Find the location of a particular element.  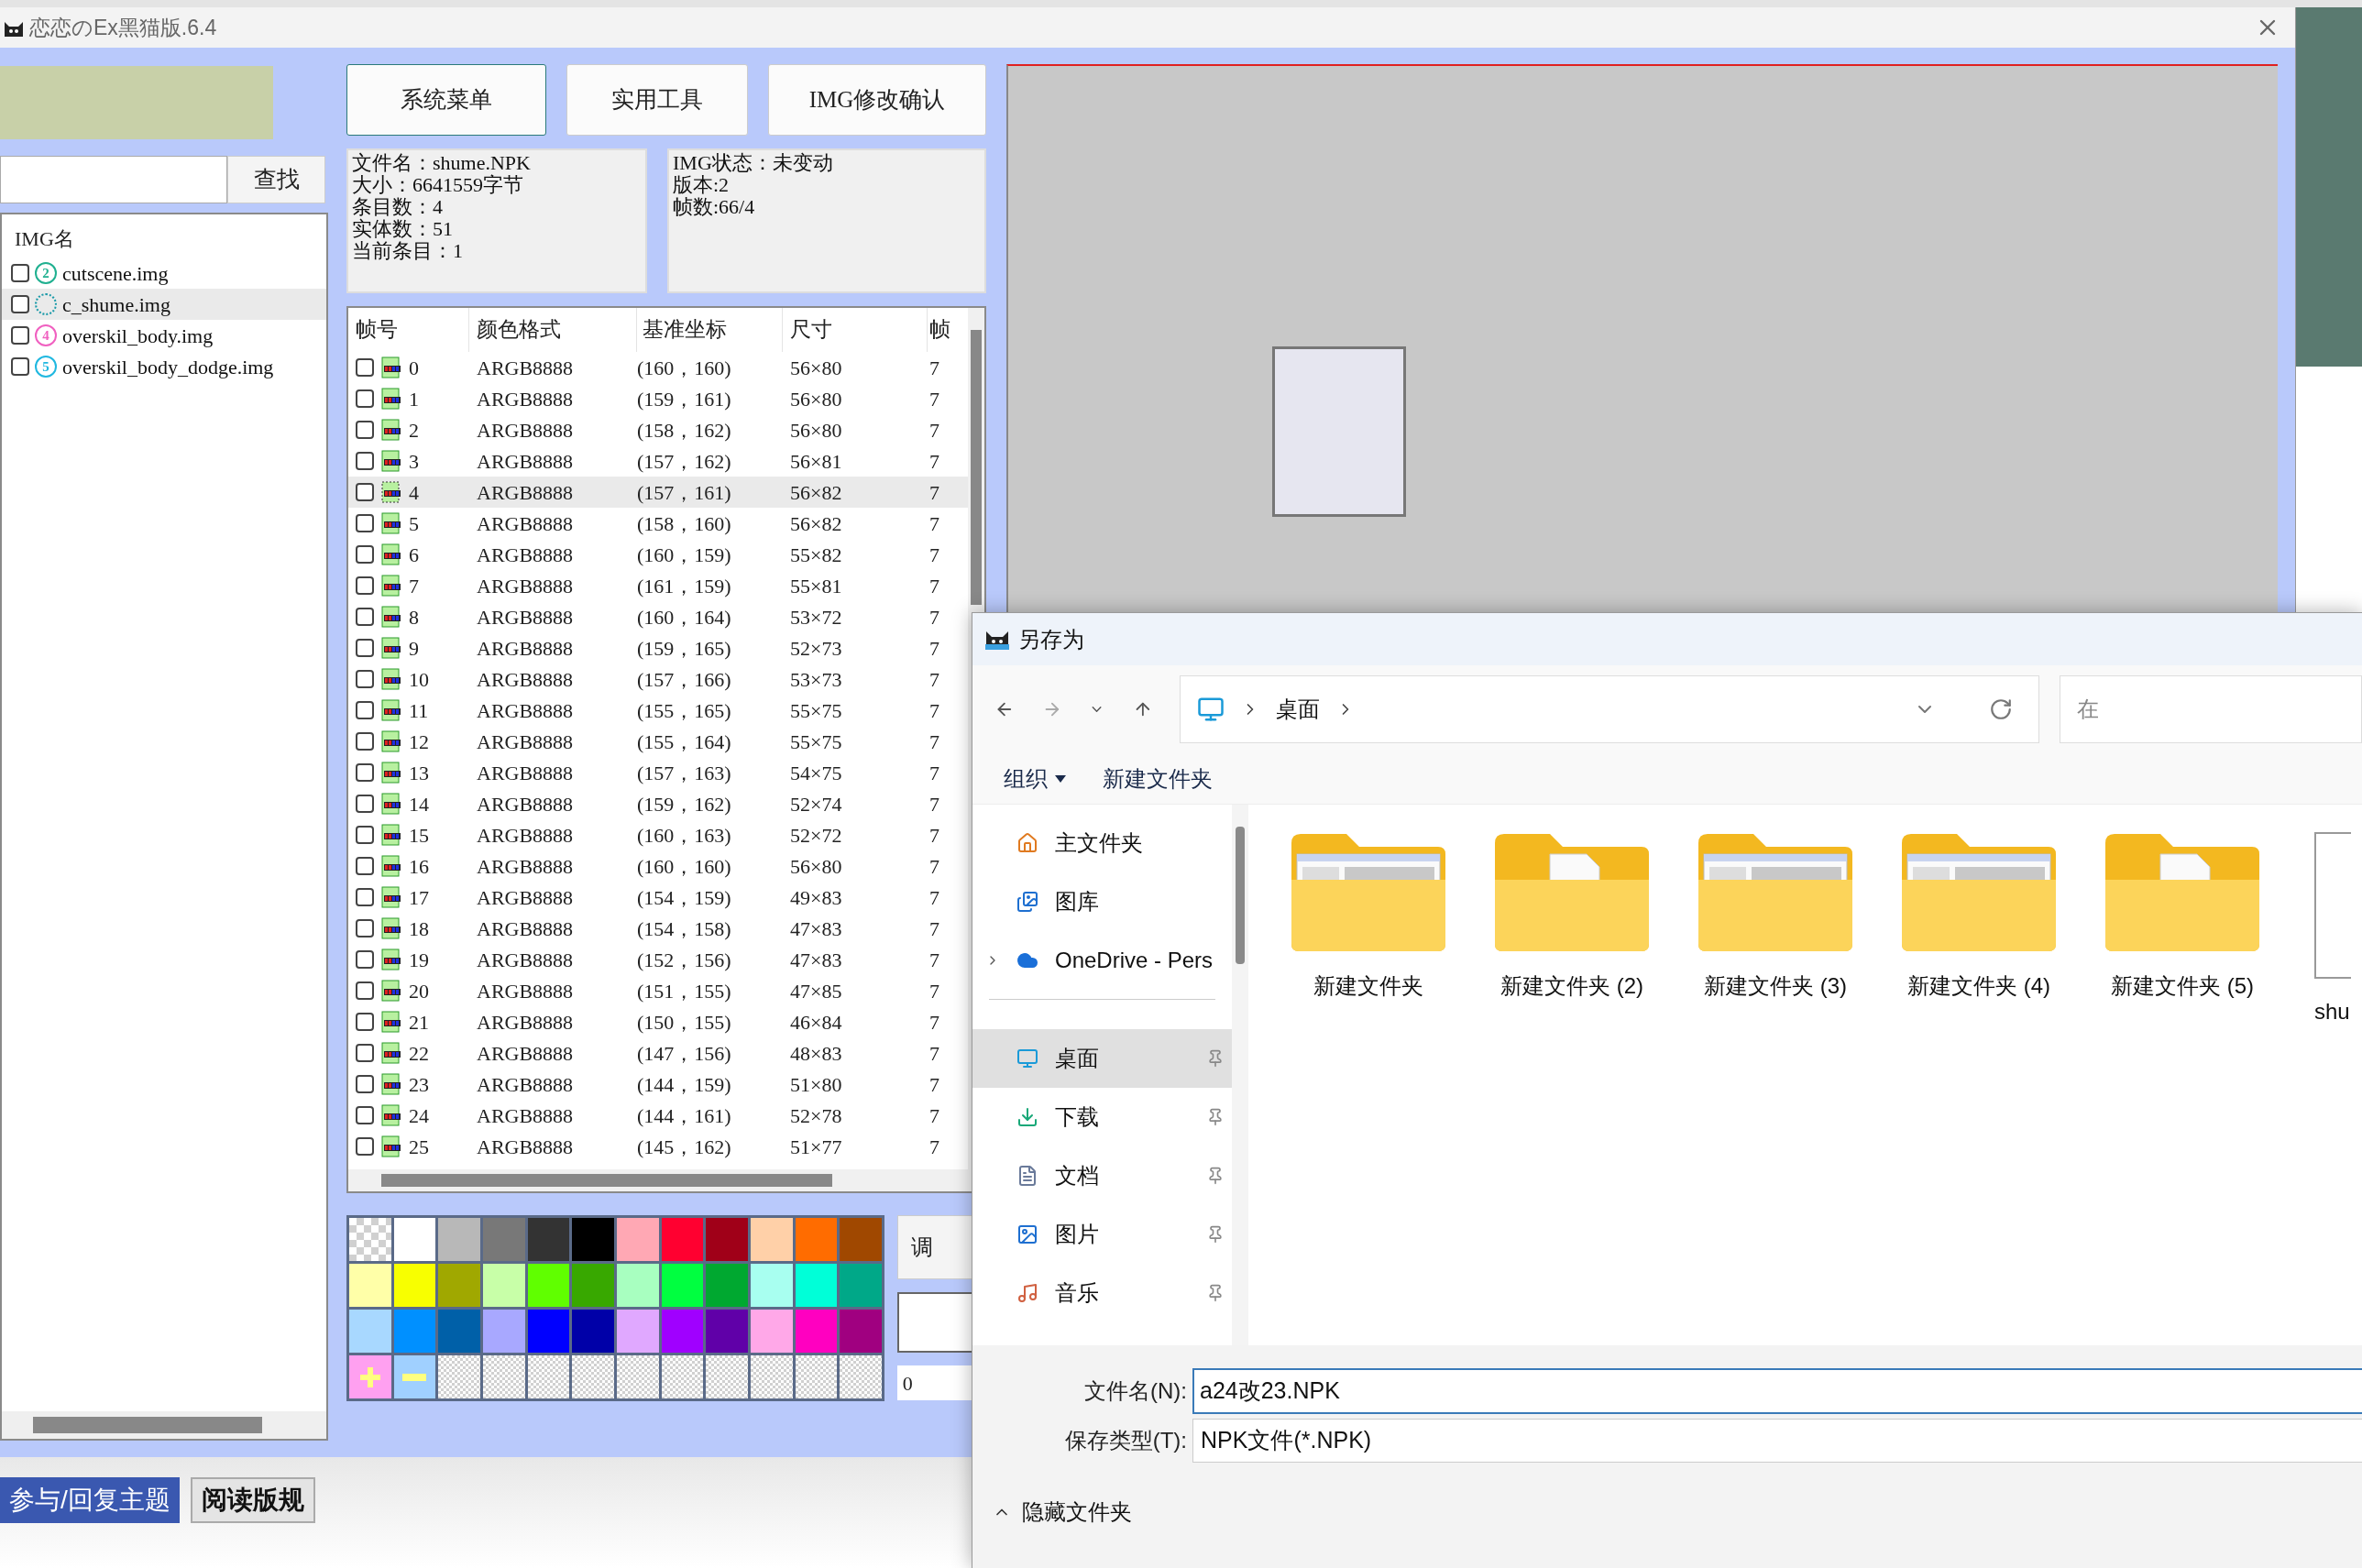

frame-row: 10 ARGB8888 (157，166) 53×73 7 is located at coordinates (658, 679).